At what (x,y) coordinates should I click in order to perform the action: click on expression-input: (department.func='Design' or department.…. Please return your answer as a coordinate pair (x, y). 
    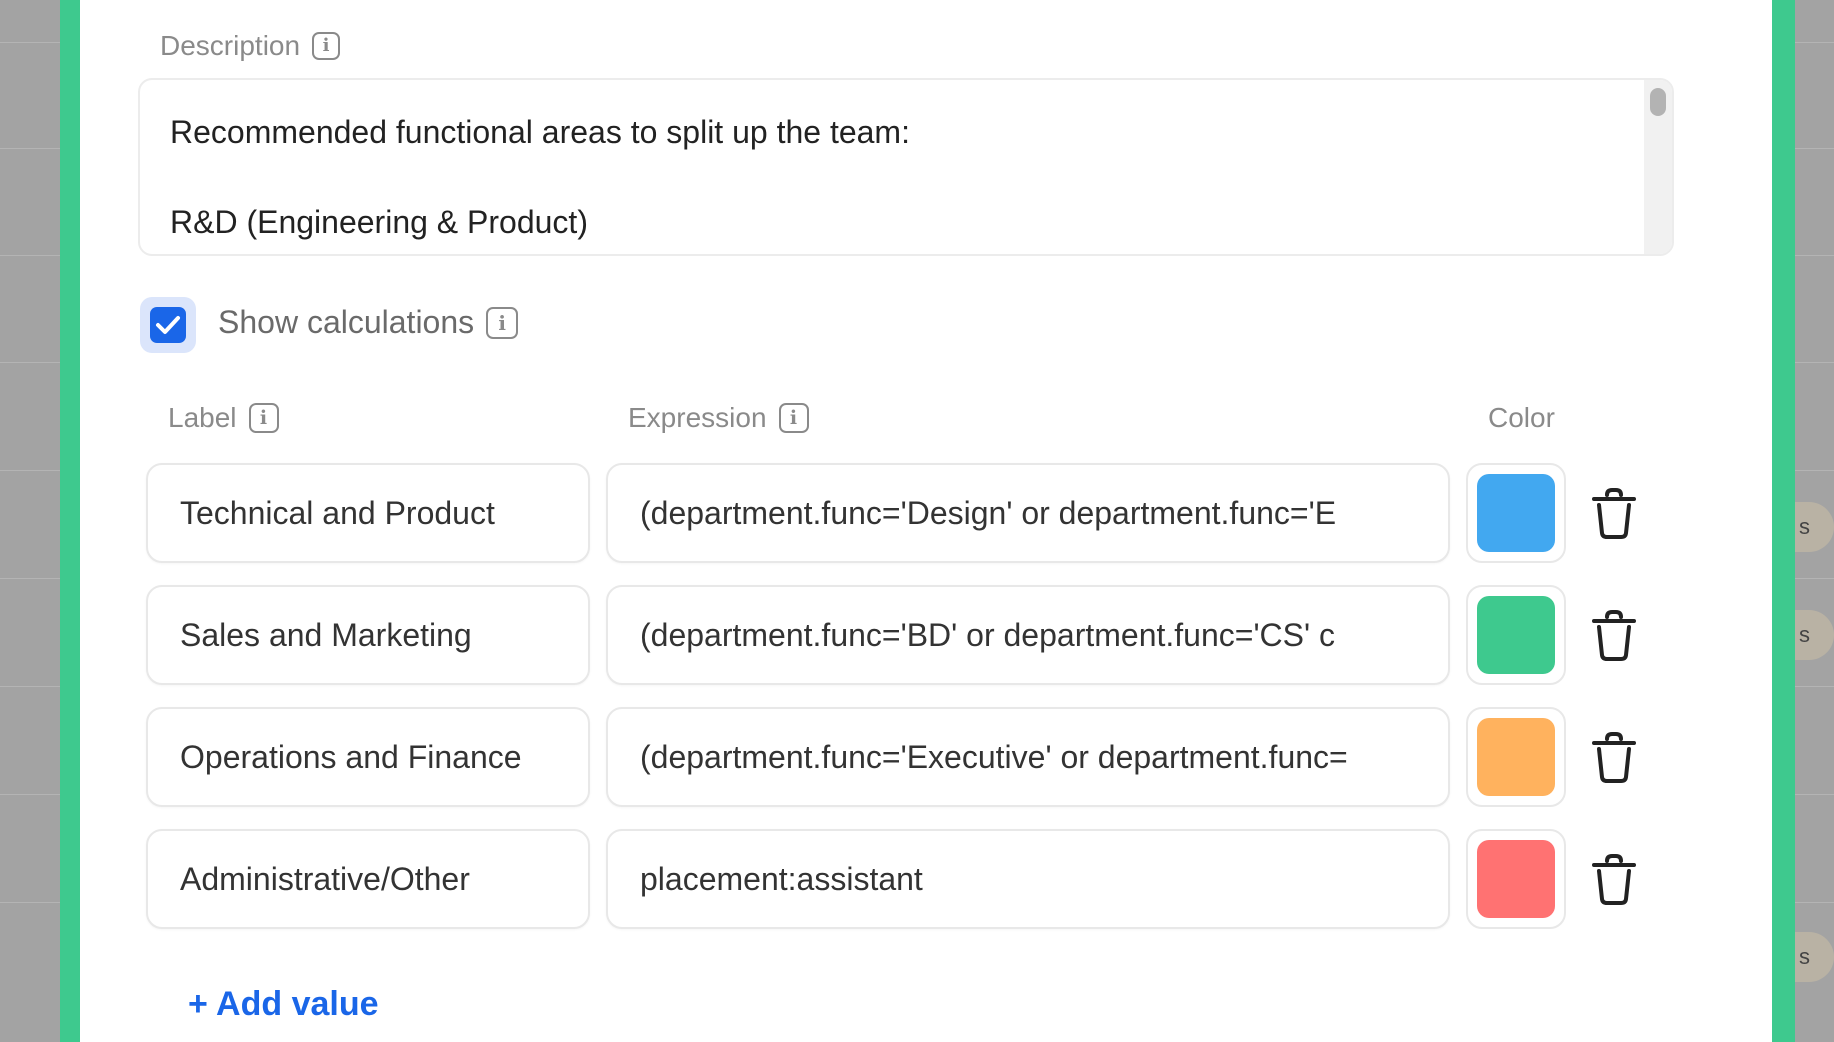
    Looking at the image, I should click on (1028, 513).